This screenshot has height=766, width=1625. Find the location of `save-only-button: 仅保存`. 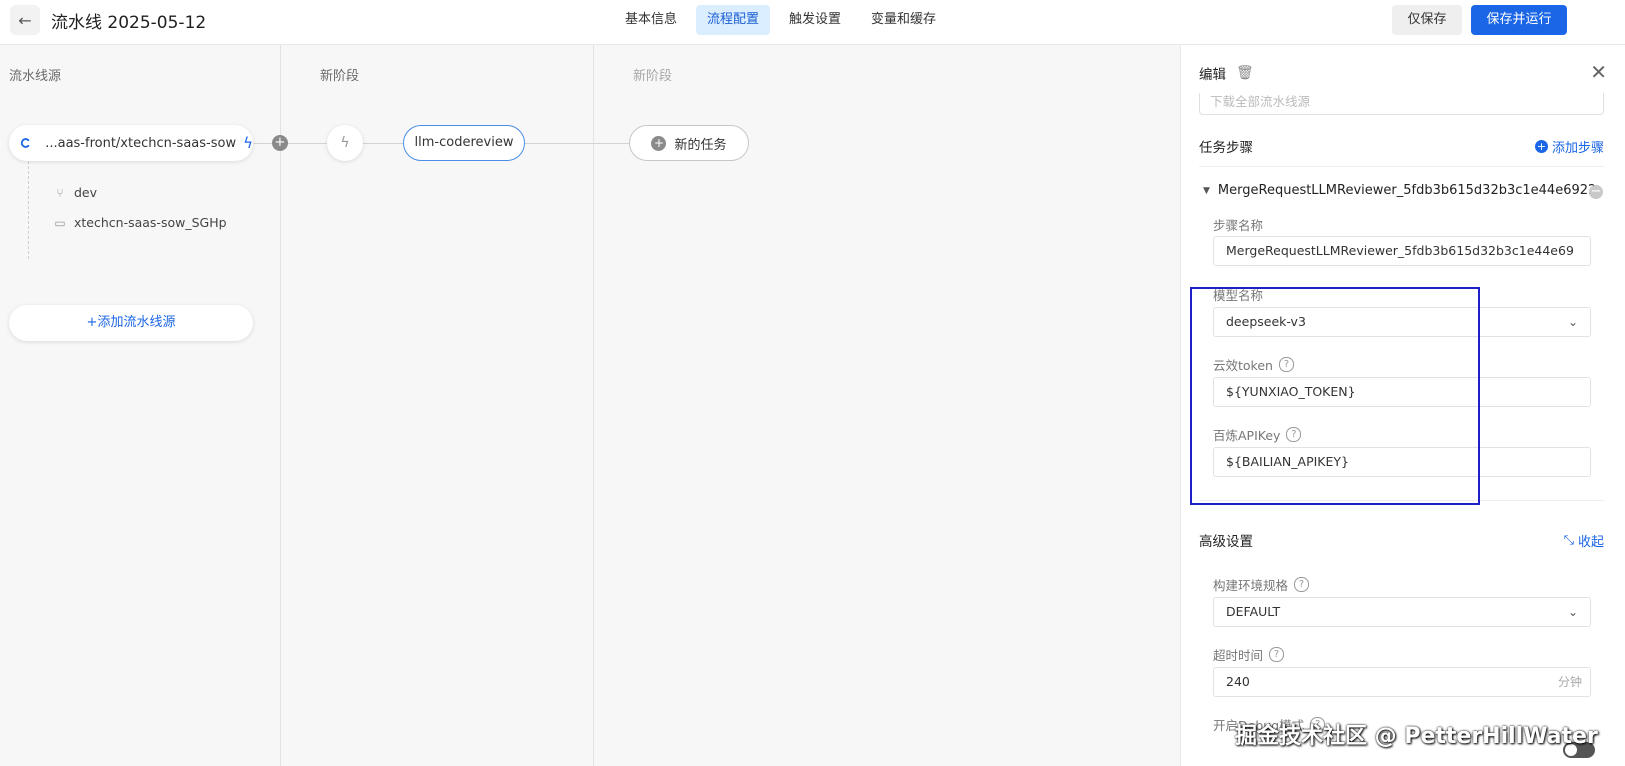

save-only-button: 仅保存 is located at coordinates (1427, 20).